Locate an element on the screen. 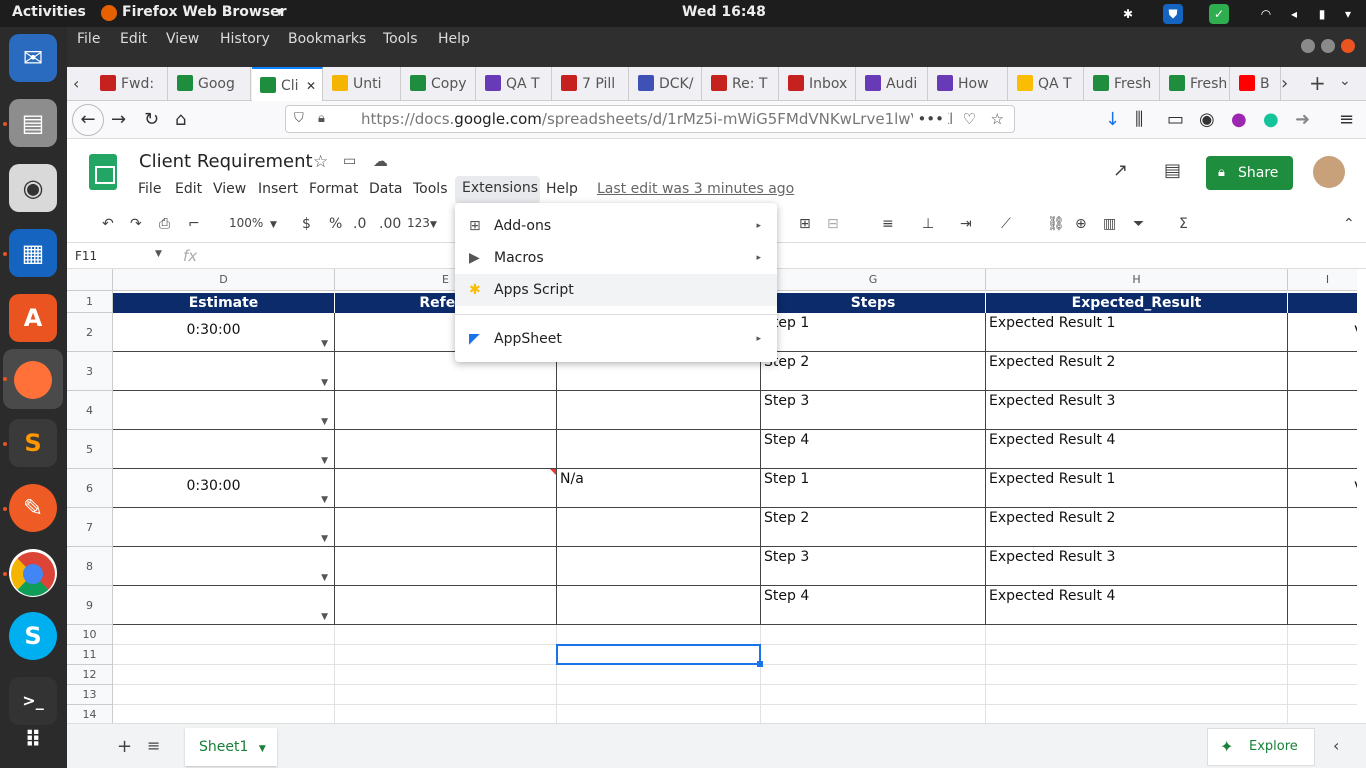  sheets-menu-tools: Tools is located at coordinates (430, 189).